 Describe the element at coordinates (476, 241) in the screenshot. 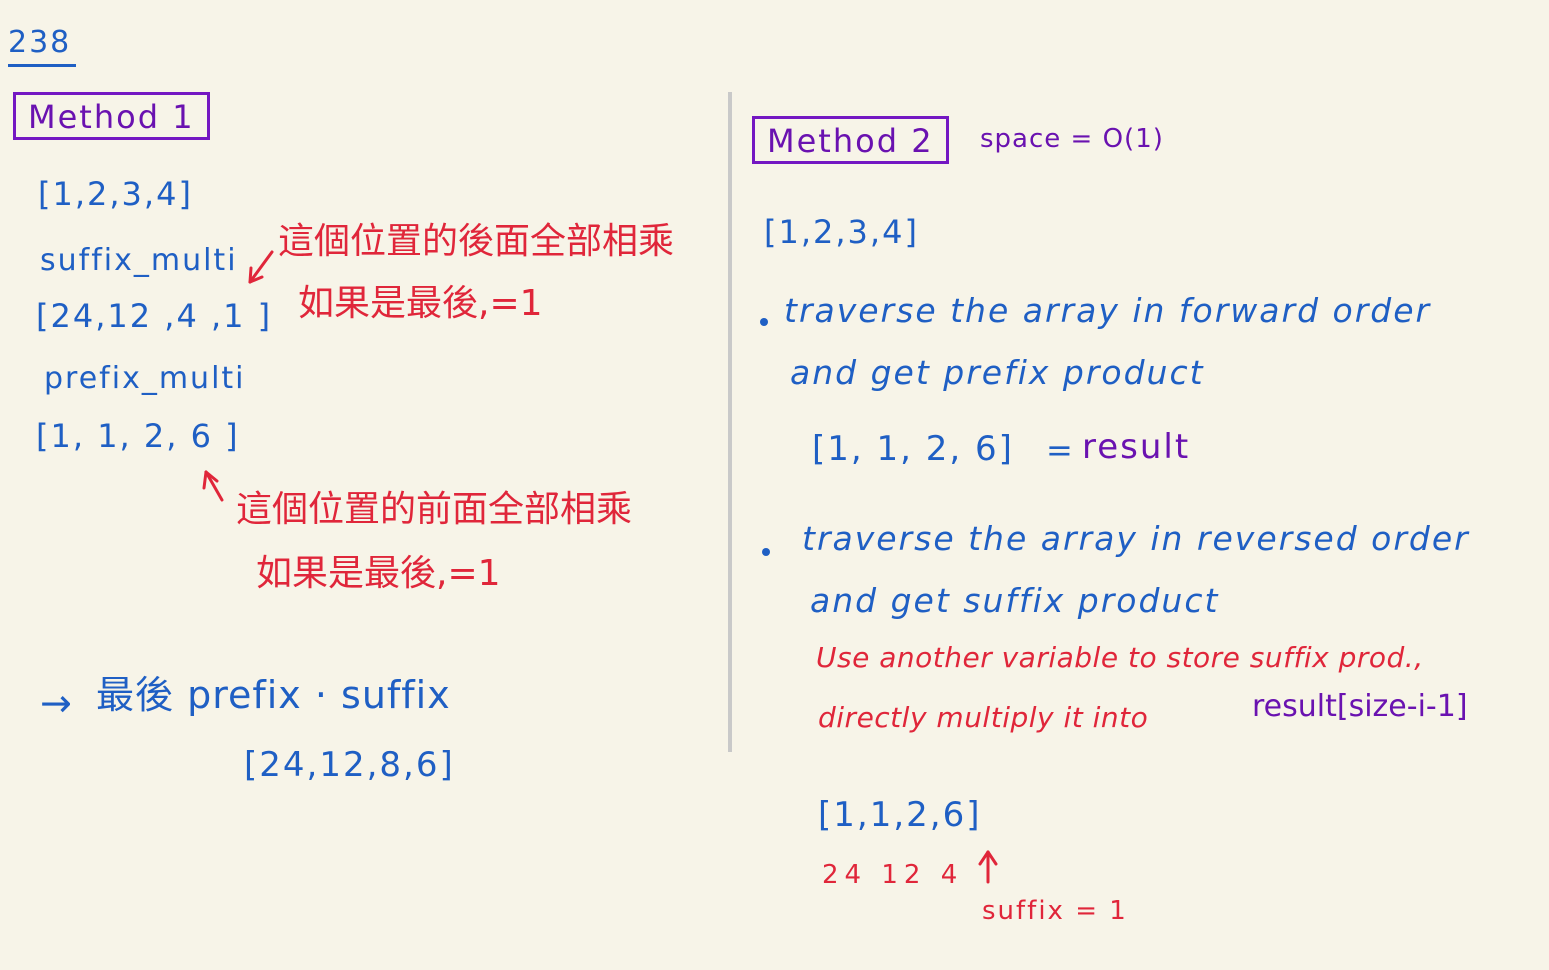

I see `suffix-note-line1: 這個位置的後面全部相乘` at that location.